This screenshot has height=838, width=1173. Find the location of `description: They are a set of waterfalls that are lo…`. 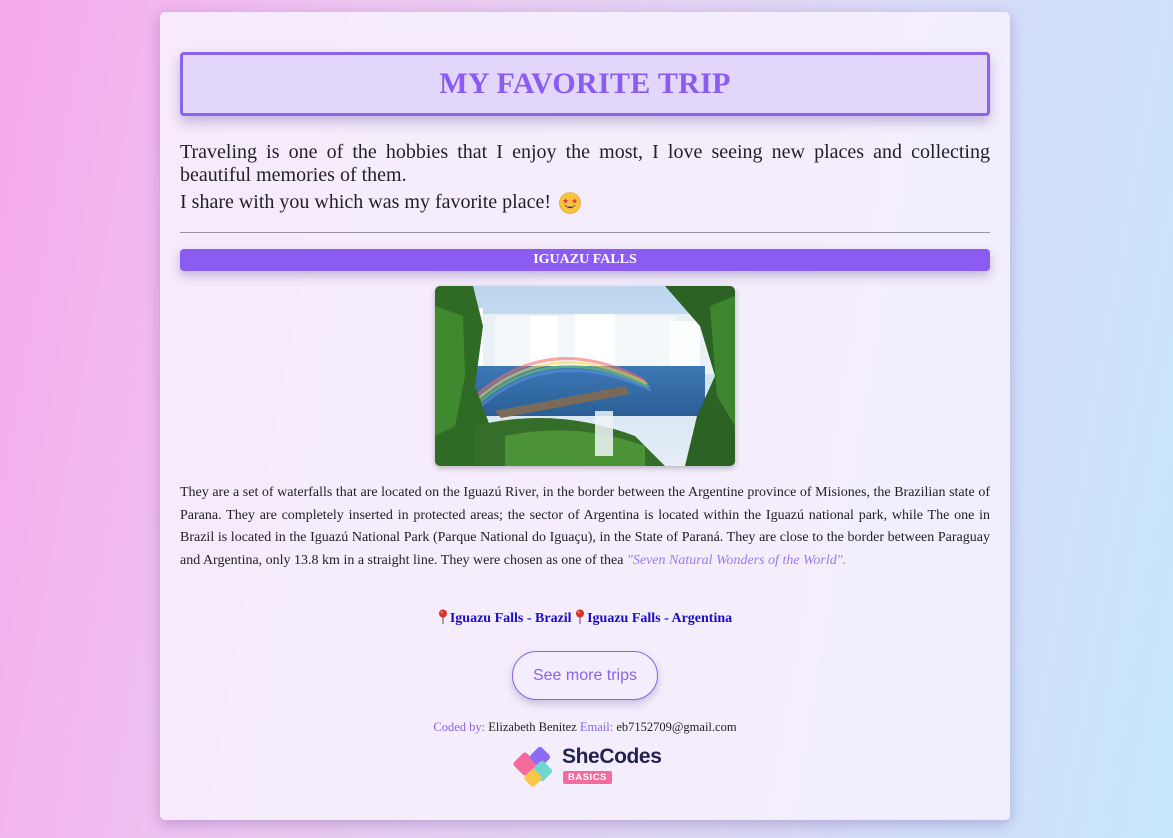

description: They are a set of waterfalls that are lo… is located at coordinates (585, 527).